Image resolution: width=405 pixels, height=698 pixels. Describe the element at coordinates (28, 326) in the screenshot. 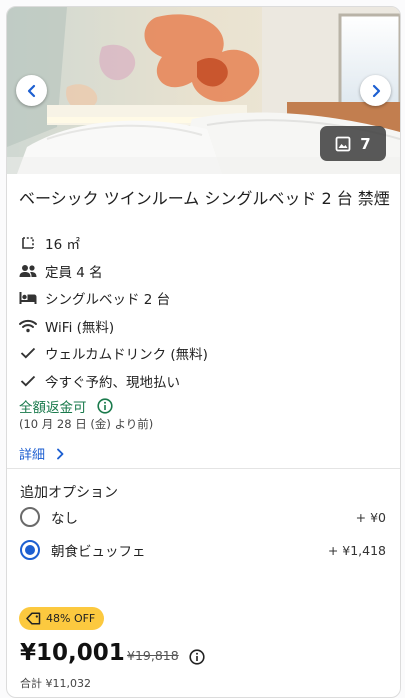

I see `wifi-icon` at that location.